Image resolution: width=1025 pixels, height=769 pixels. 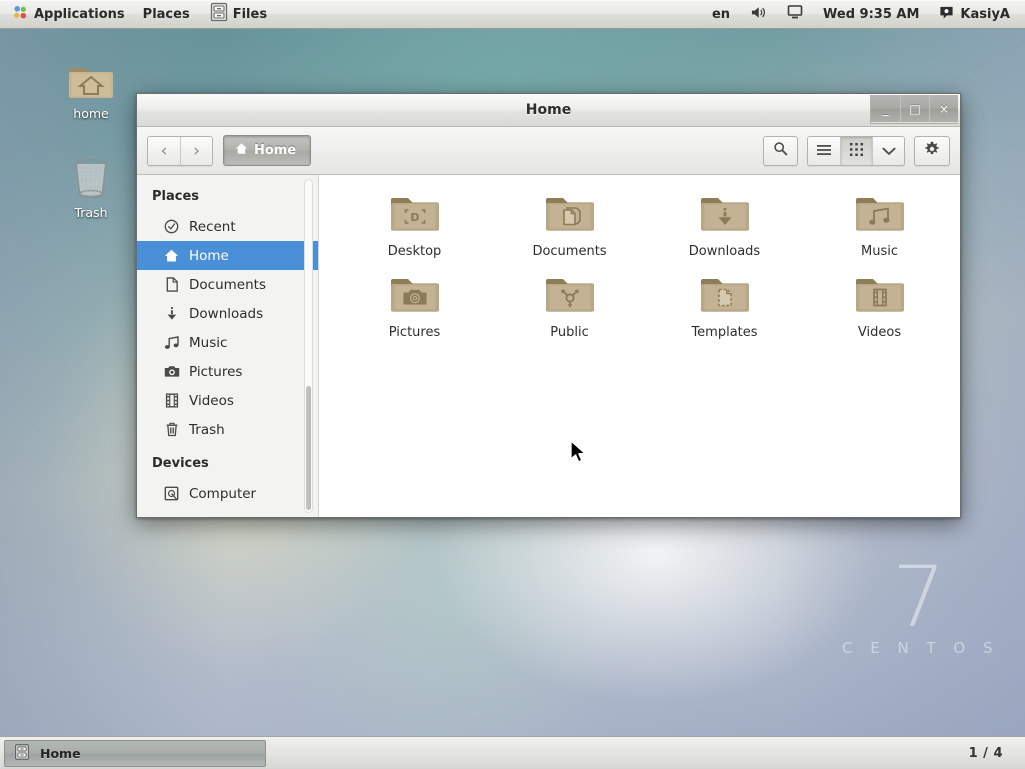 I want to click on active-app-menu: Files, so click(x=237, y=14).